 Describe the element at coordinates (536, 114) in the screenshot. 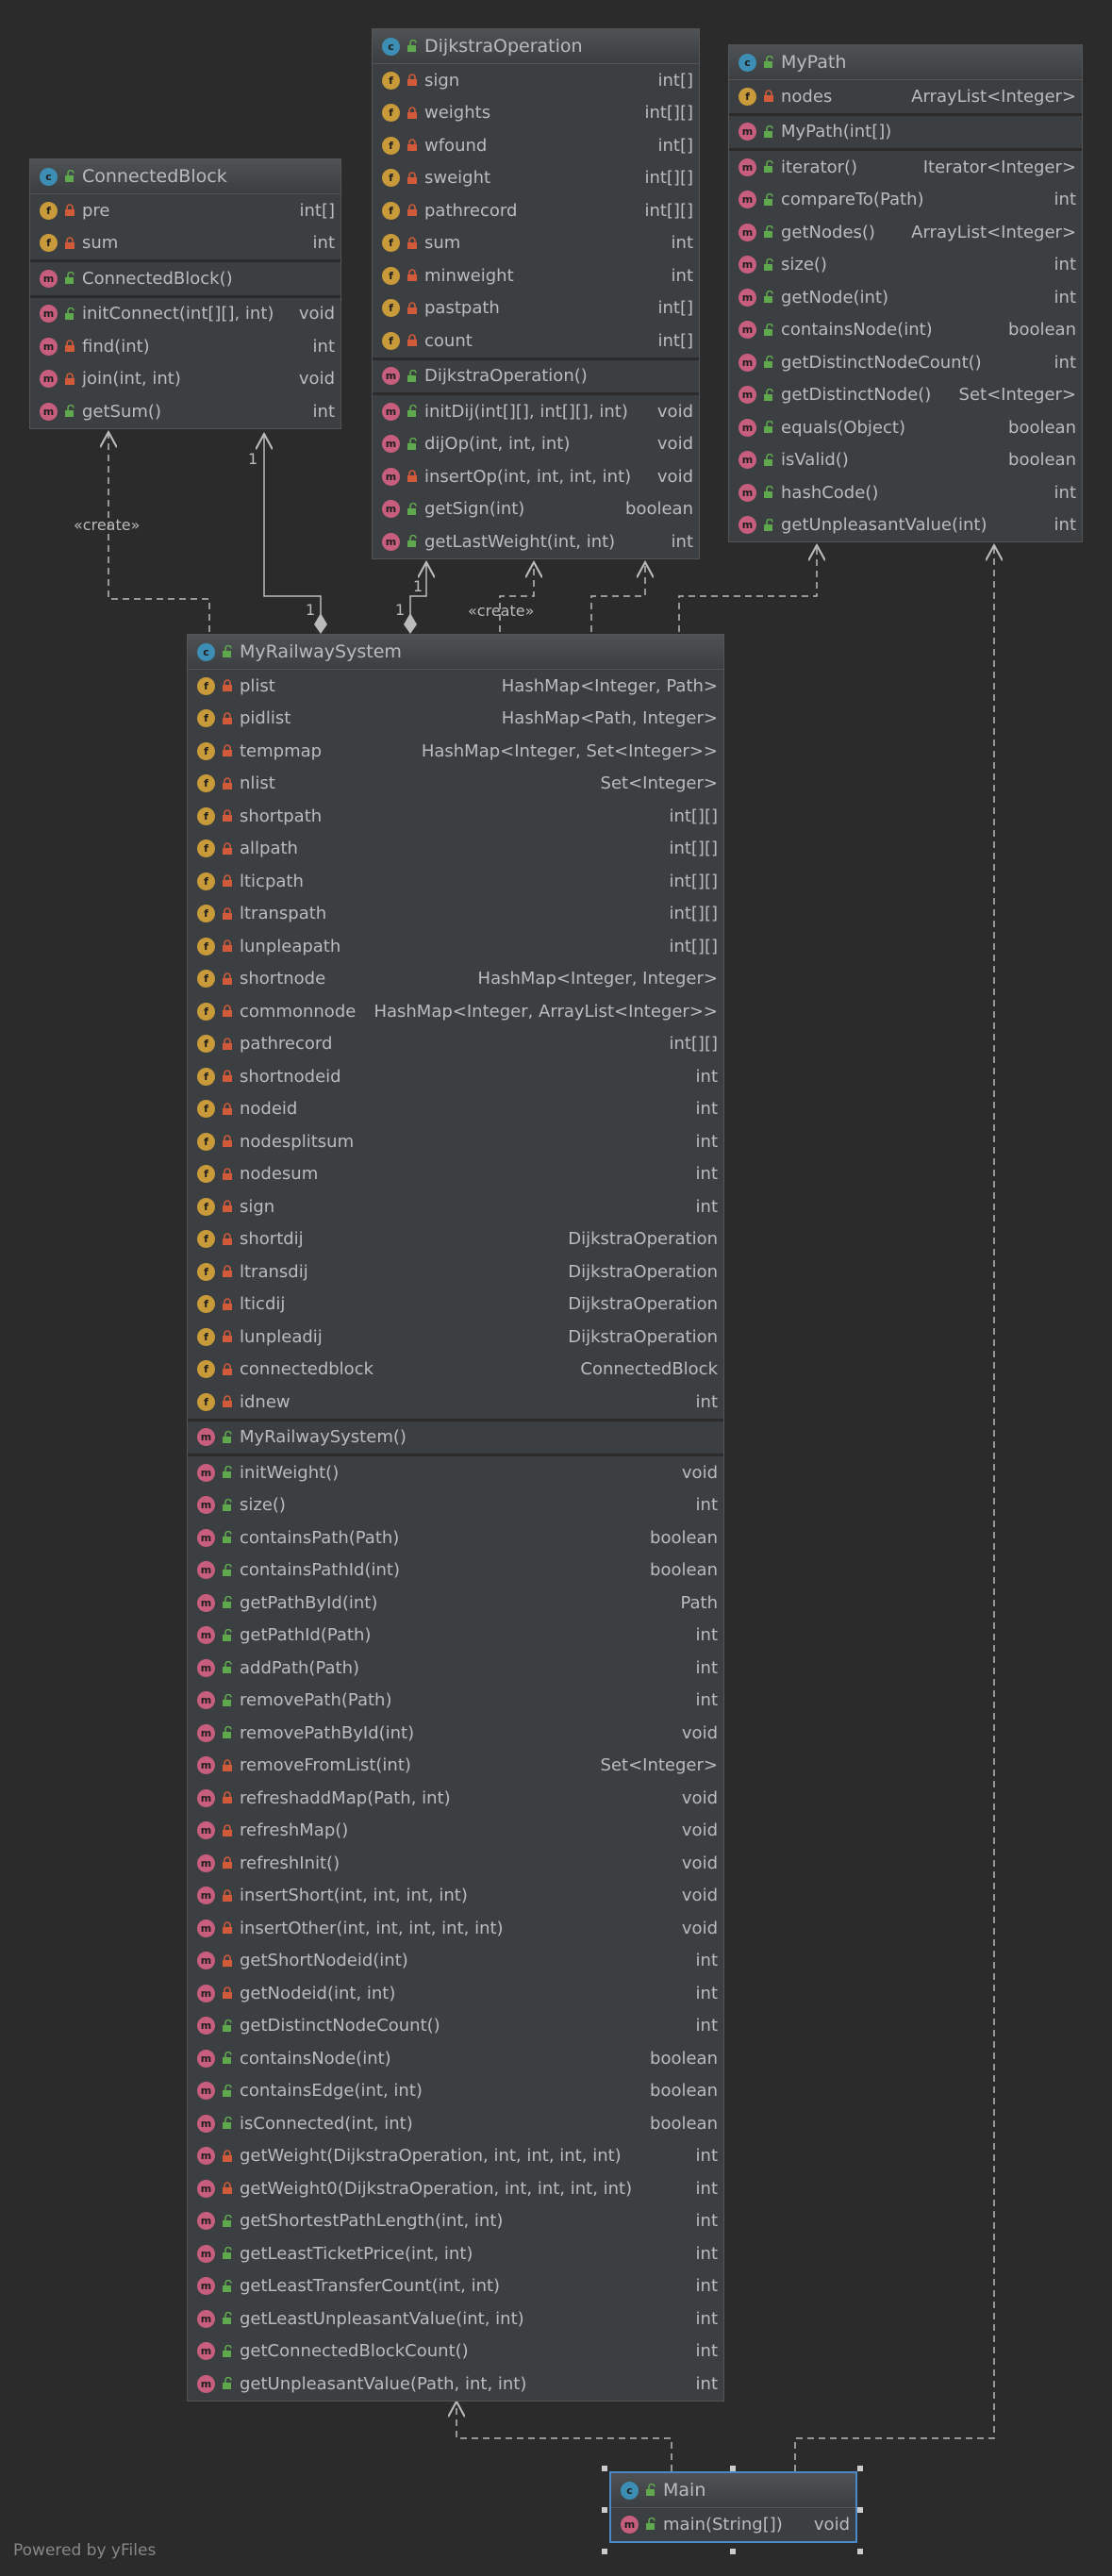

I see `field-weights: f weights int[][]` at that location.